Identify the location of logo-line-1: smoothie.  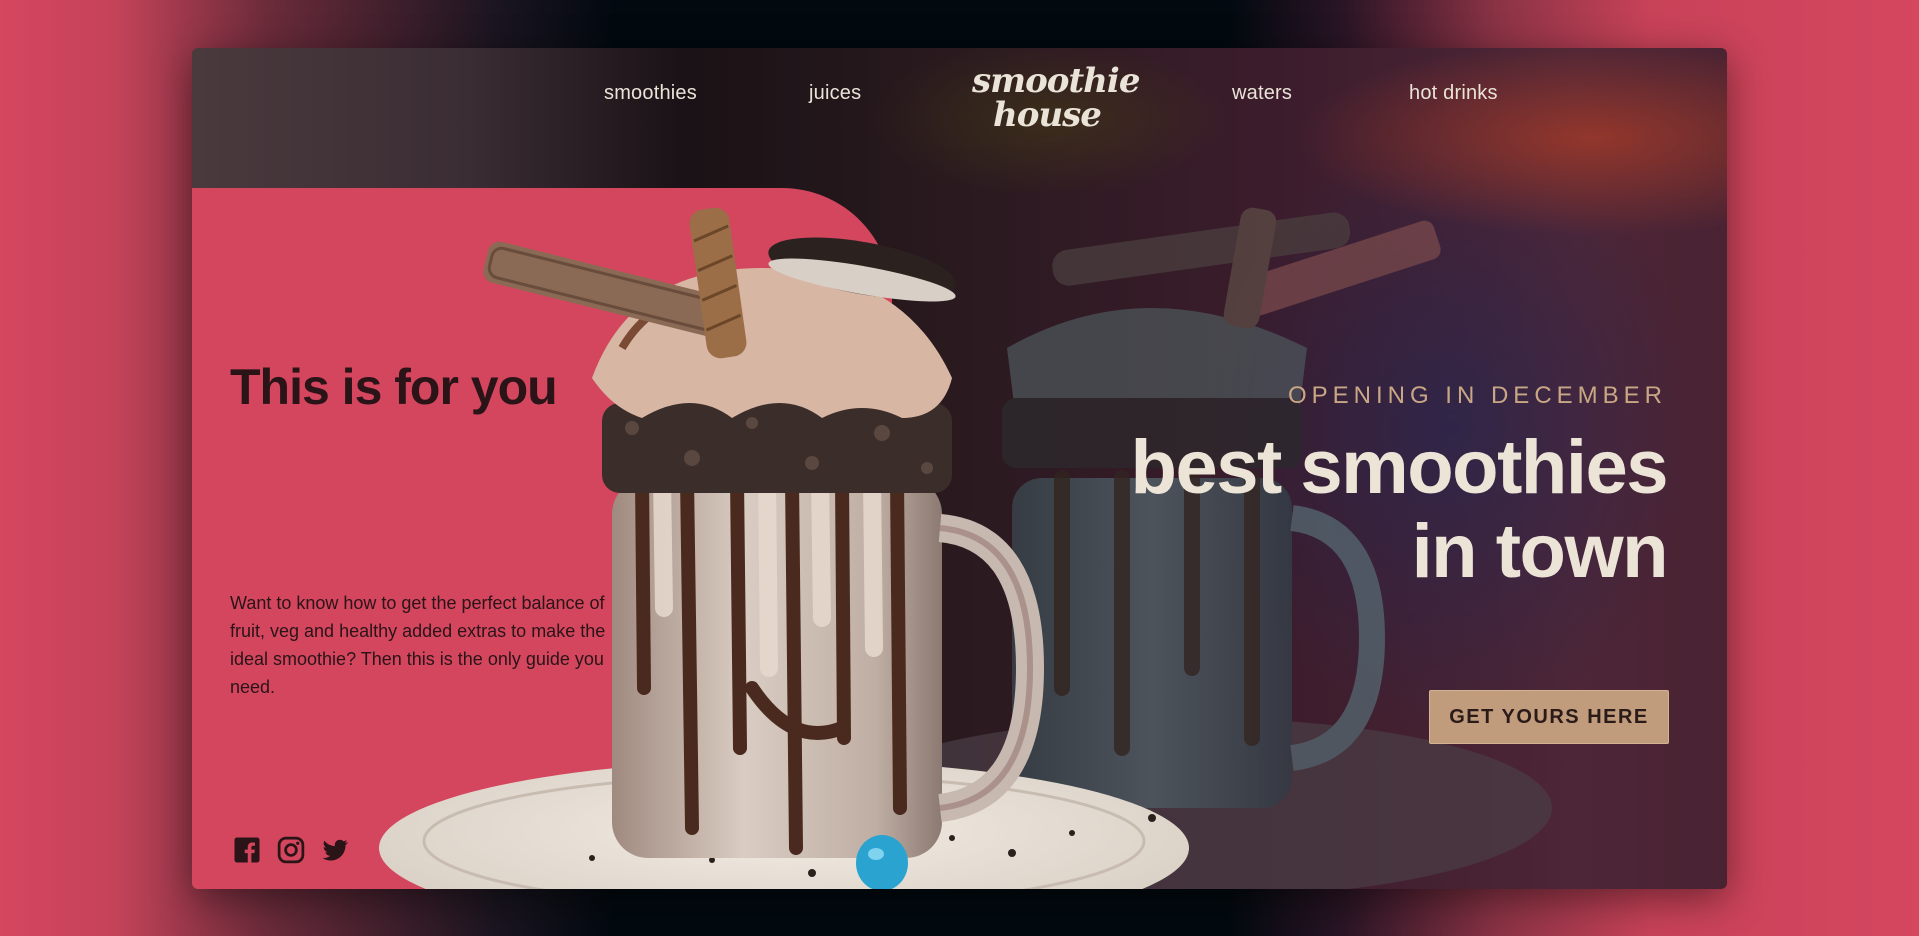
(1056, 81).